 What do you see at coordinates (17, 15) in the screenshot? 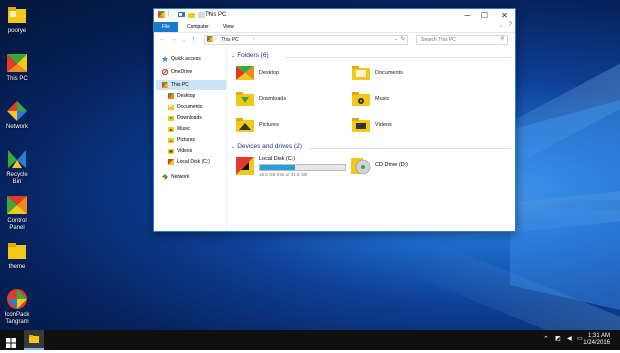
I see `user-folder-icon` at bounding box center [17, 15].